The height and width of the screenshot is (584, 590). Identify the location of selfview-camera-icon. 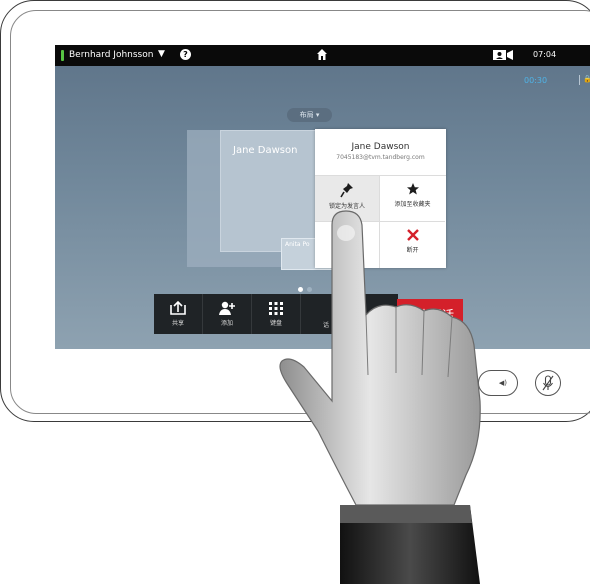
(503, 55).